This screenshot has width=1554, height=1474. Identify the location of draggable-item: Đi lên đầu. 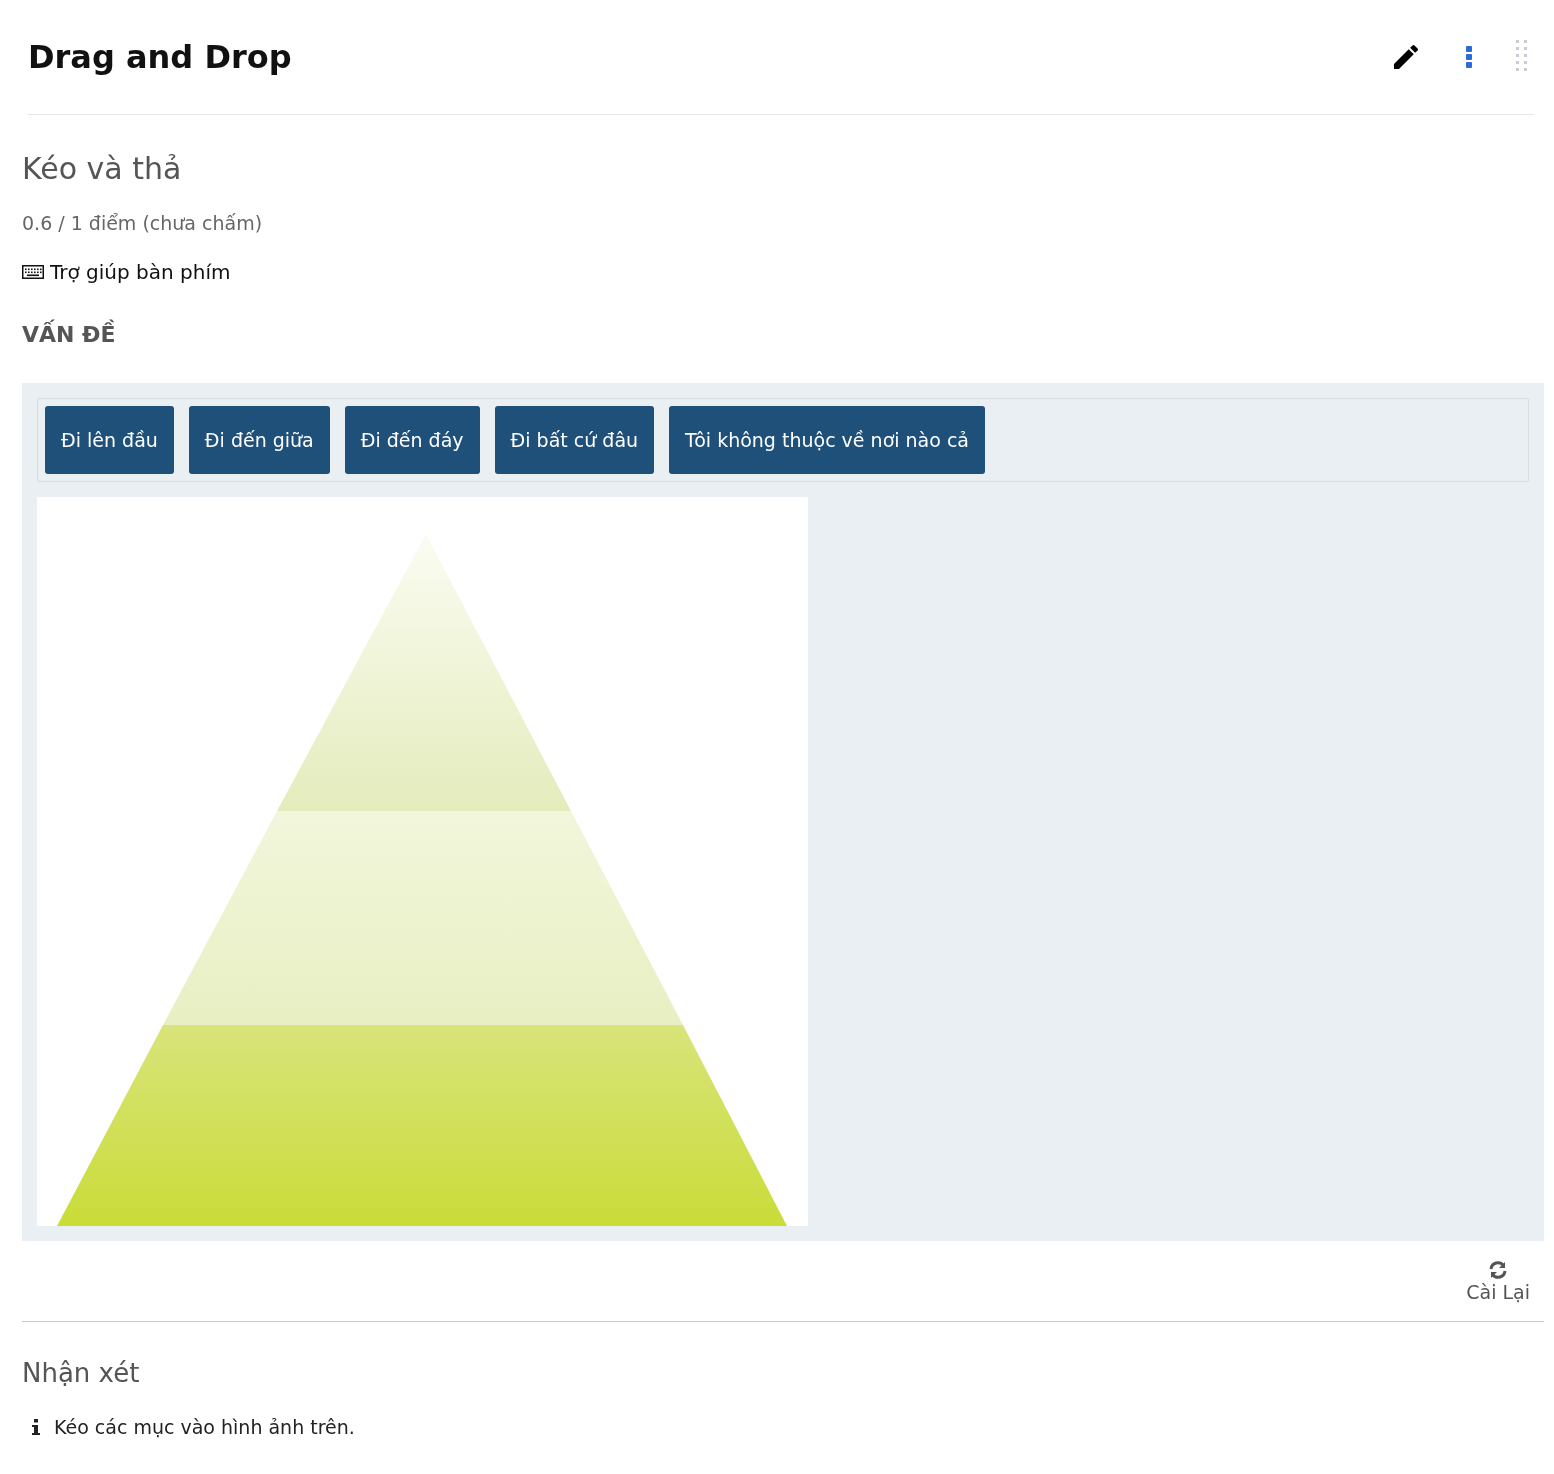
(109, 440).